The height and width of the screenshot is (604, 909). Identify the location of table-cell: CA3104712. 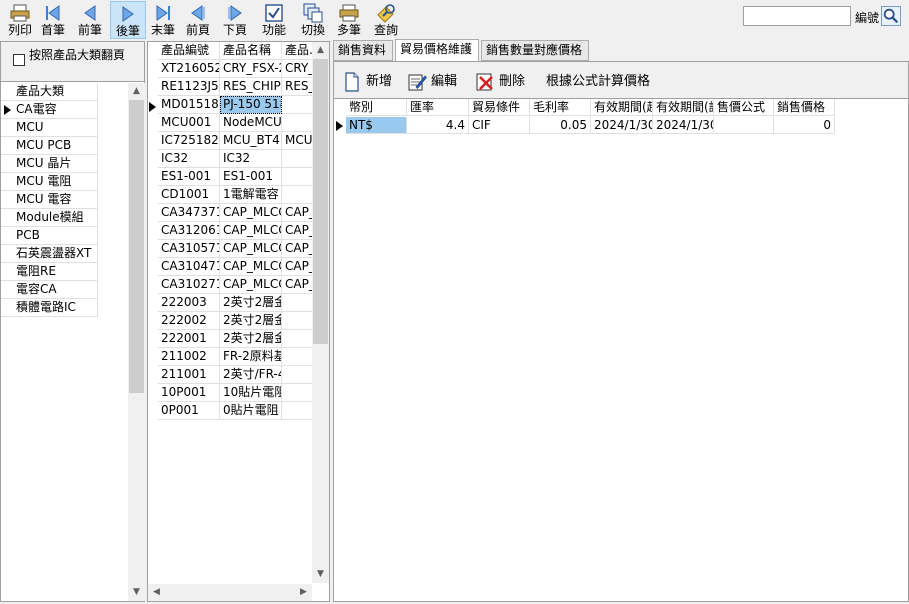
(189, 267).